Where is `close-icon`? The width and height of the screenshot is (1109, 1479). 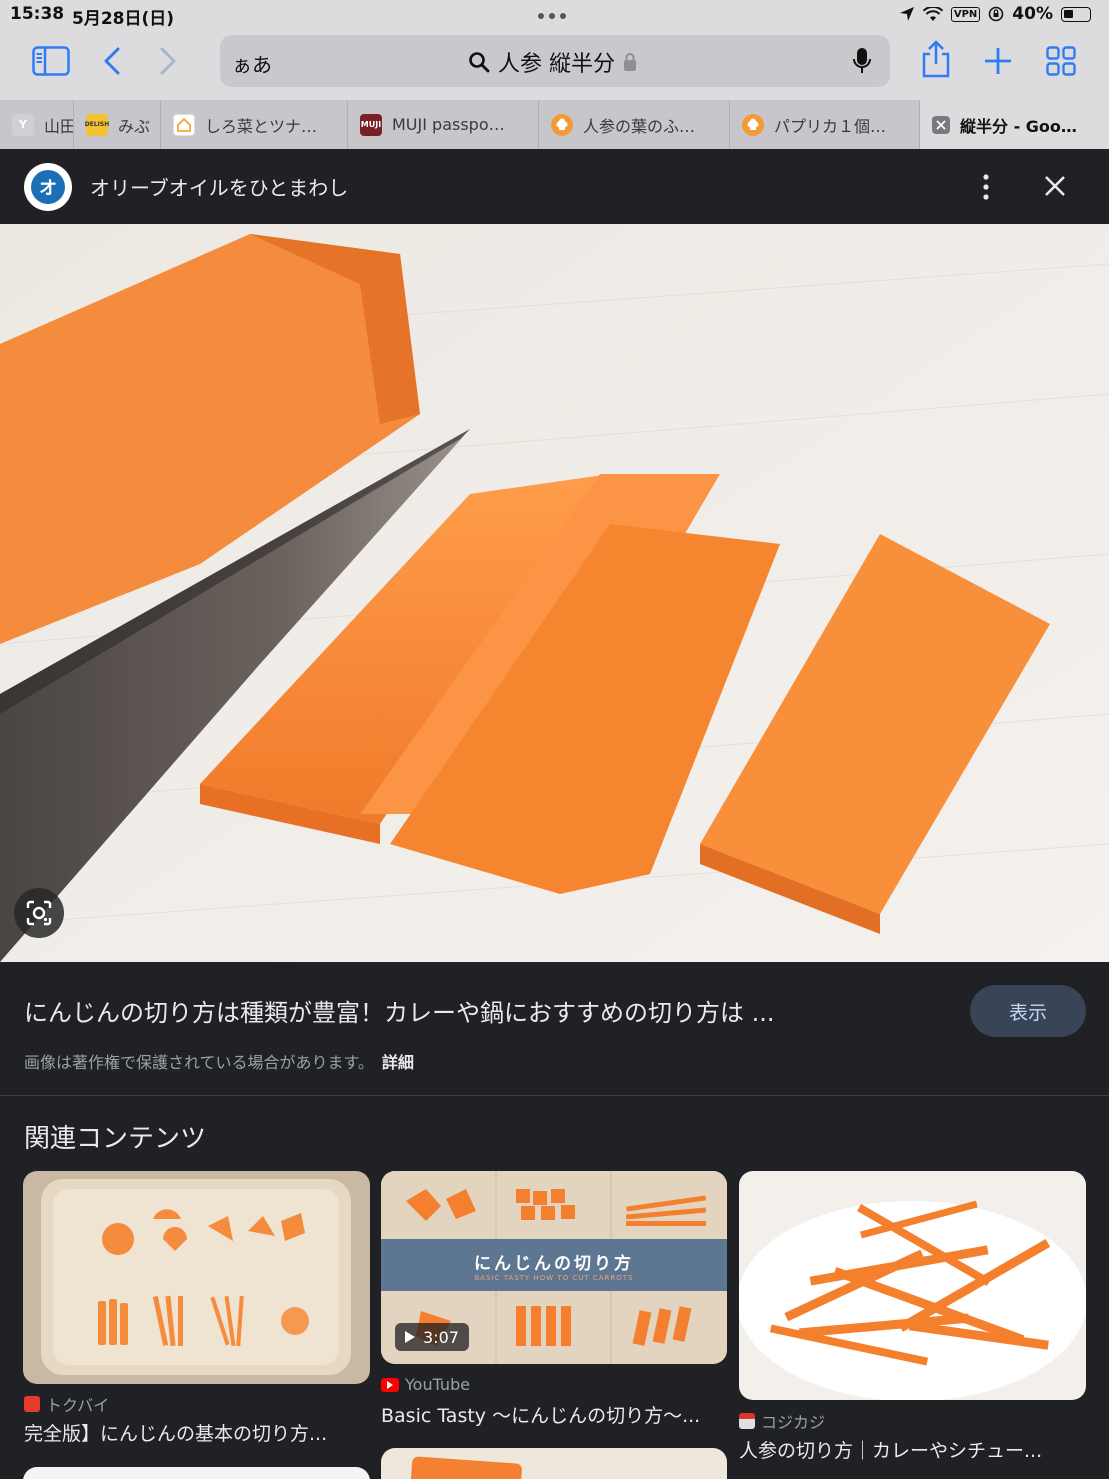
close-icon is located at coordinates (1055, 186).